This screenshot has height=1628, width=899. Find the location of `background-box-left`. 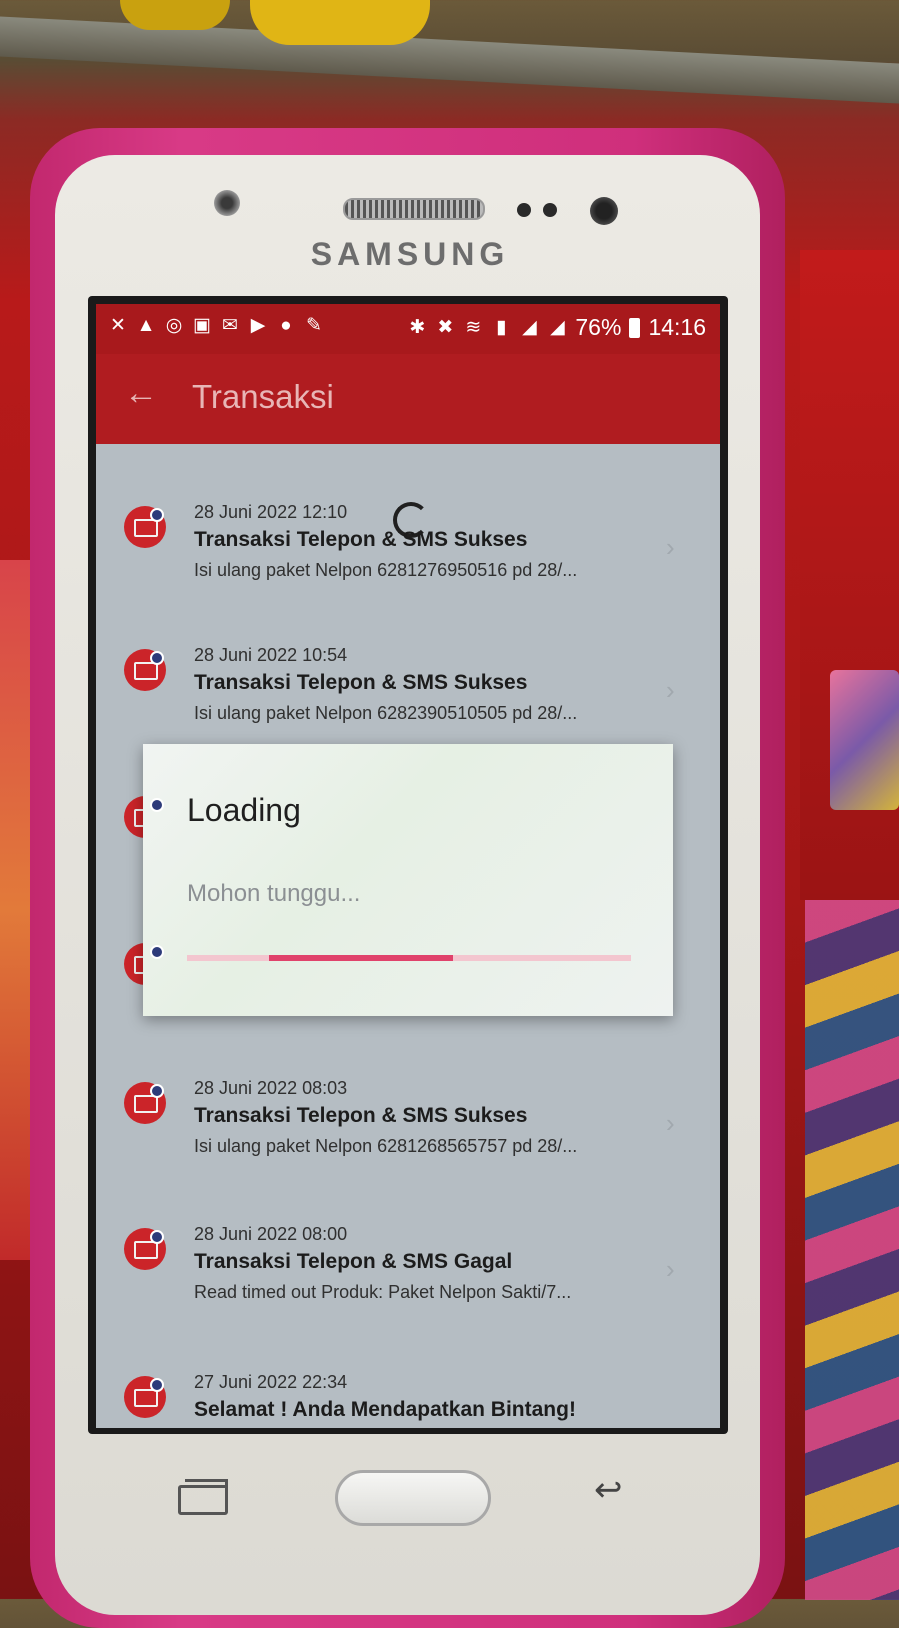

background-box-left is located at coordinates (15, 910).